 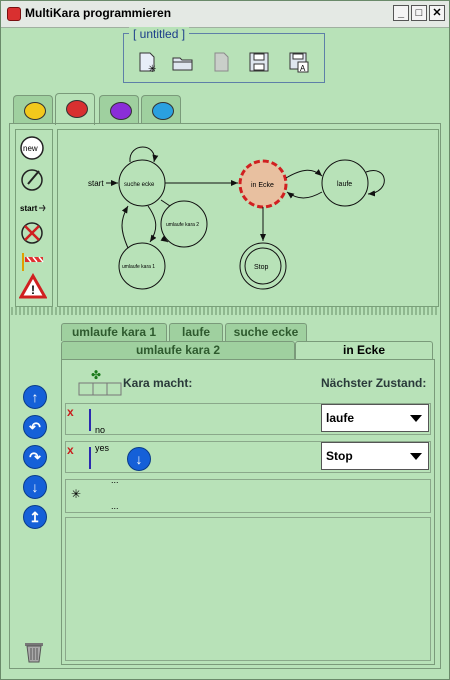 What do you see at coordinates (147, 62) in the screenshot?
I see `new-file-icon: ✳` at bounding box center [147, 62].